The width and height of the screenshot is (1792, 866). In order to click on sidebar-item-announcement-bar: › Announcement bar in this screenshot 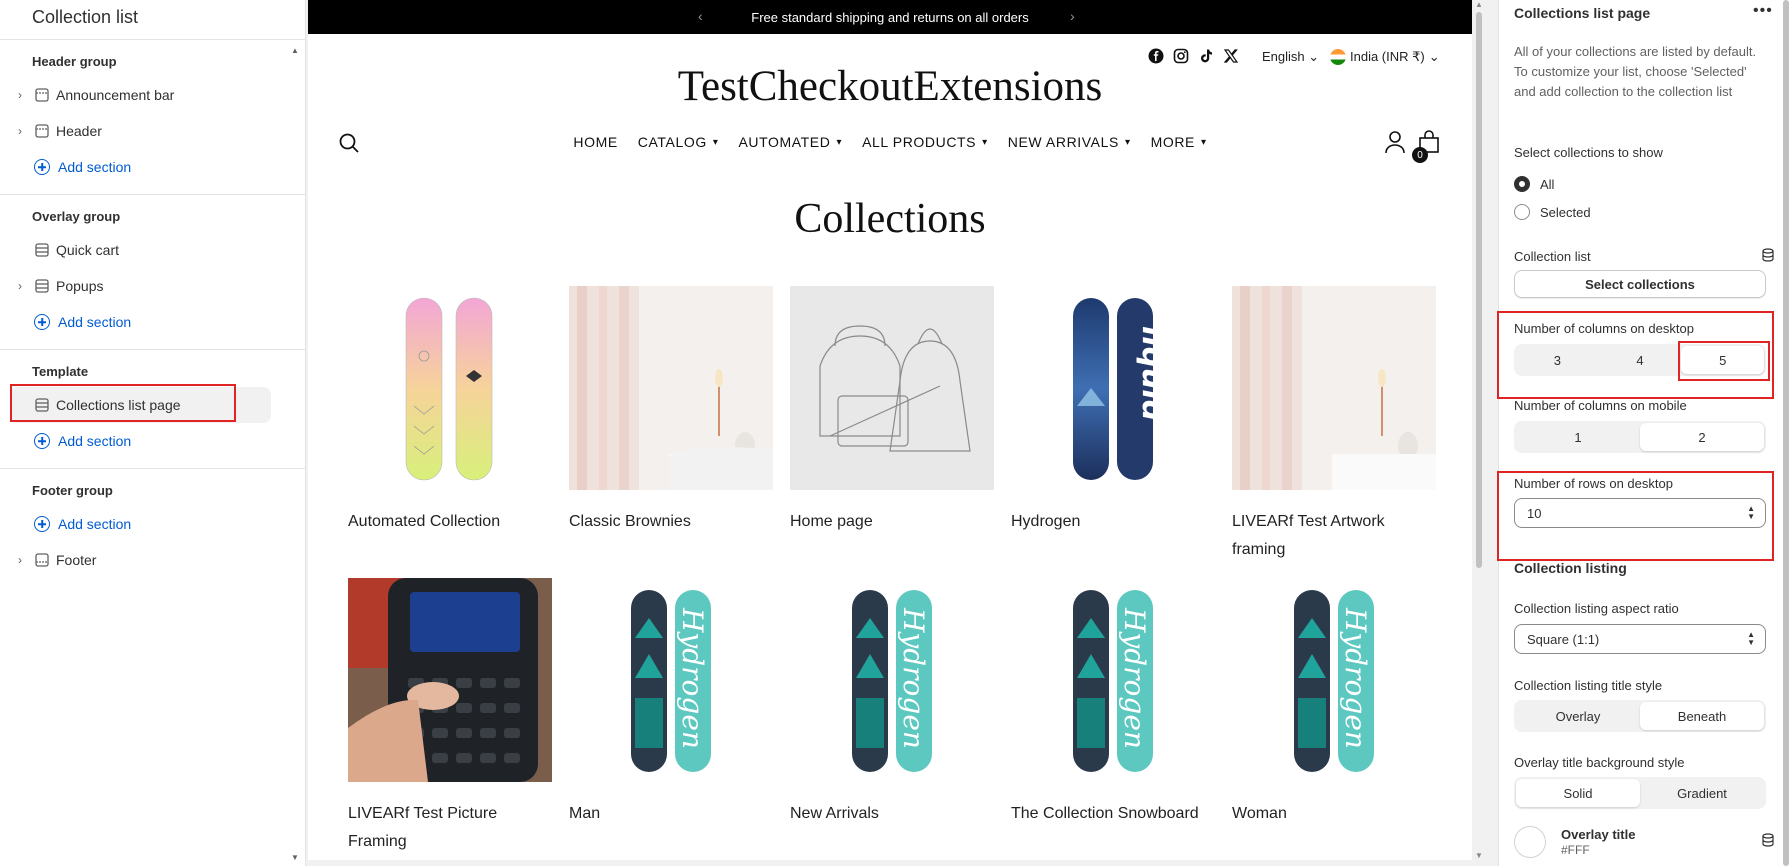, I will do `click(152, 95)`.